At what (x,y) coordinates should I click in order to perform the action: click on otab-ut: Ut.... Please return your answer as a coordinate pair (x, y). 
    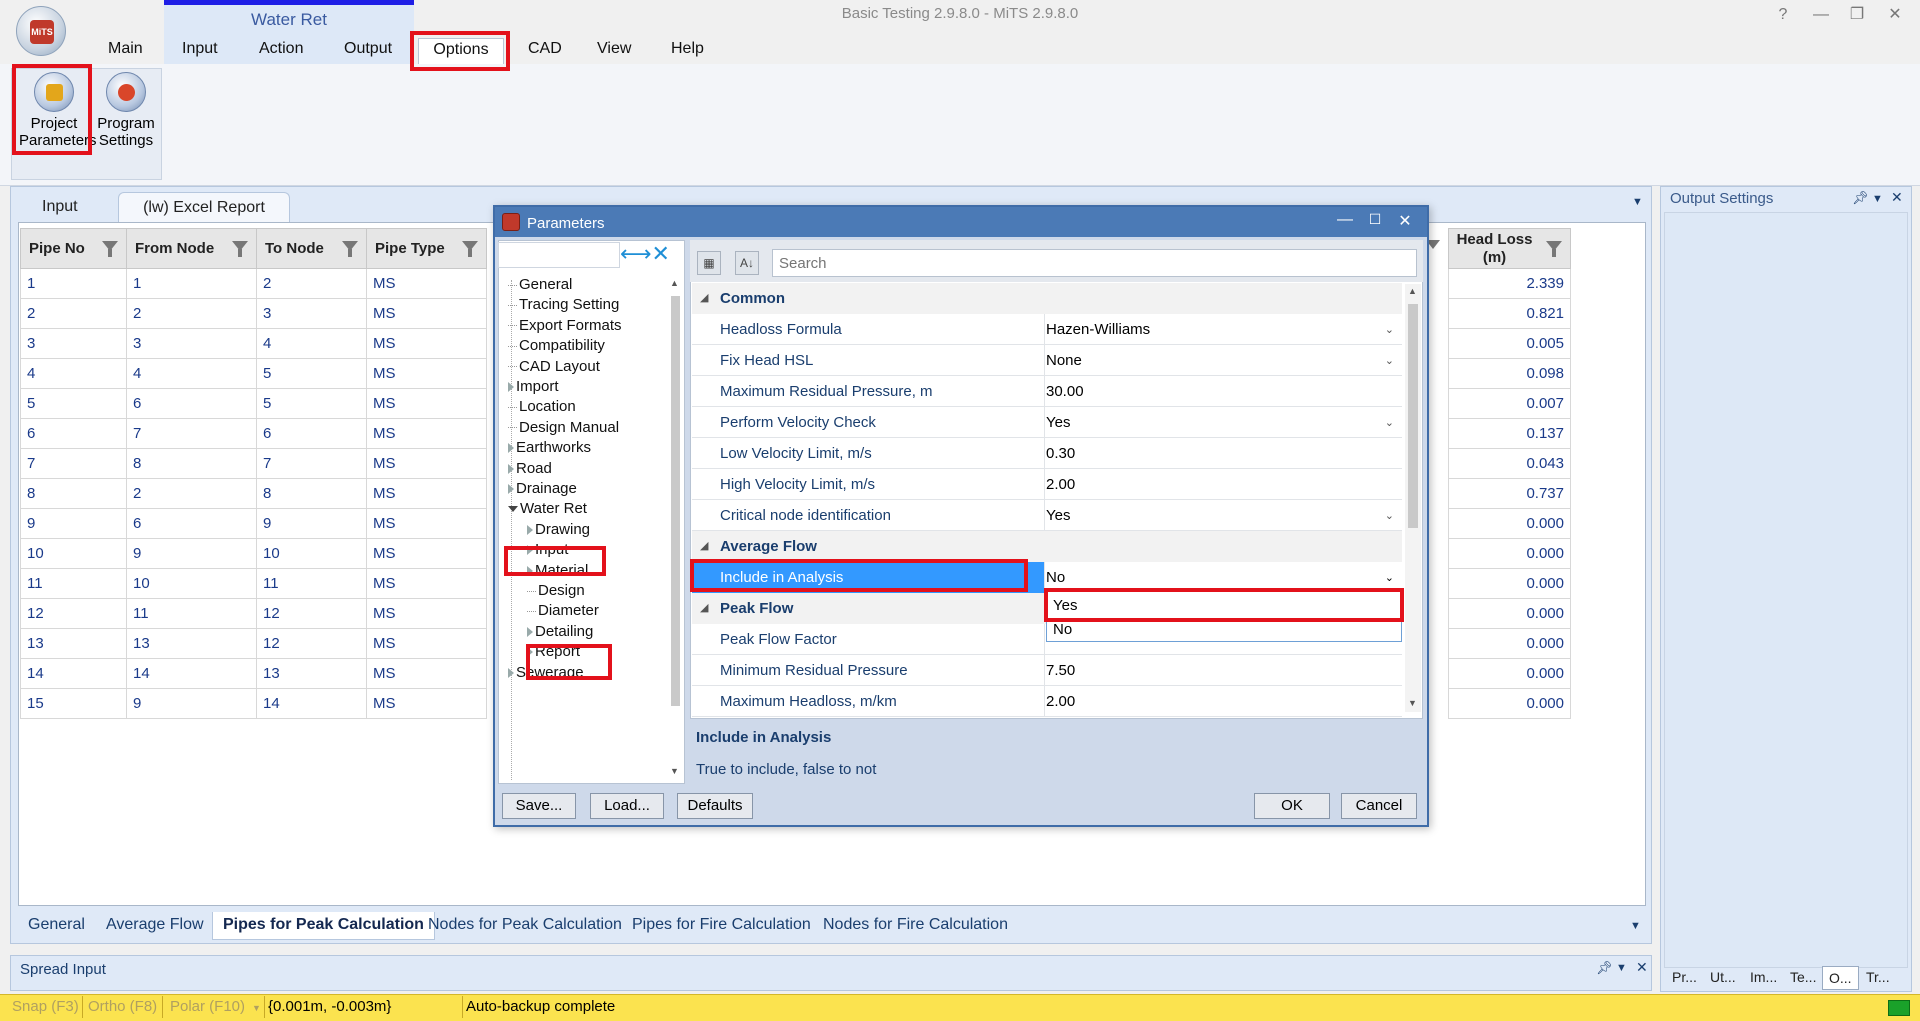
    Looking at the image, I should click on (1723, 978).